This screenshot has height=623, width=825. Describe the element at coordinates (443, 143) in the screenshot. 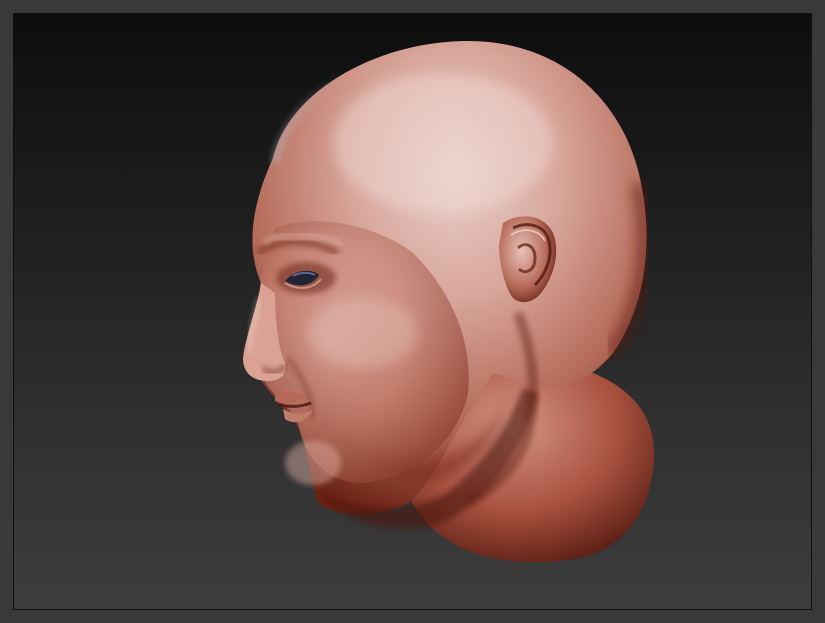

I see `cranium-highlight` at that location.